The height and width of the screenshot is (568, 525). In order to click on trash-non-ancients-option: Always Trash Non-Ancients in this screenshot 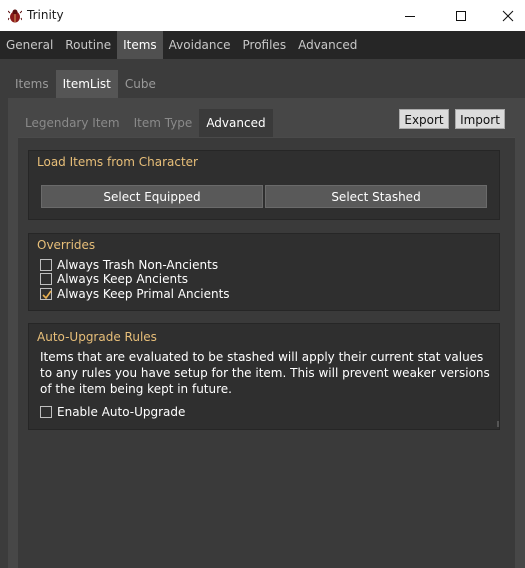, I will do `click(129, 265)`.